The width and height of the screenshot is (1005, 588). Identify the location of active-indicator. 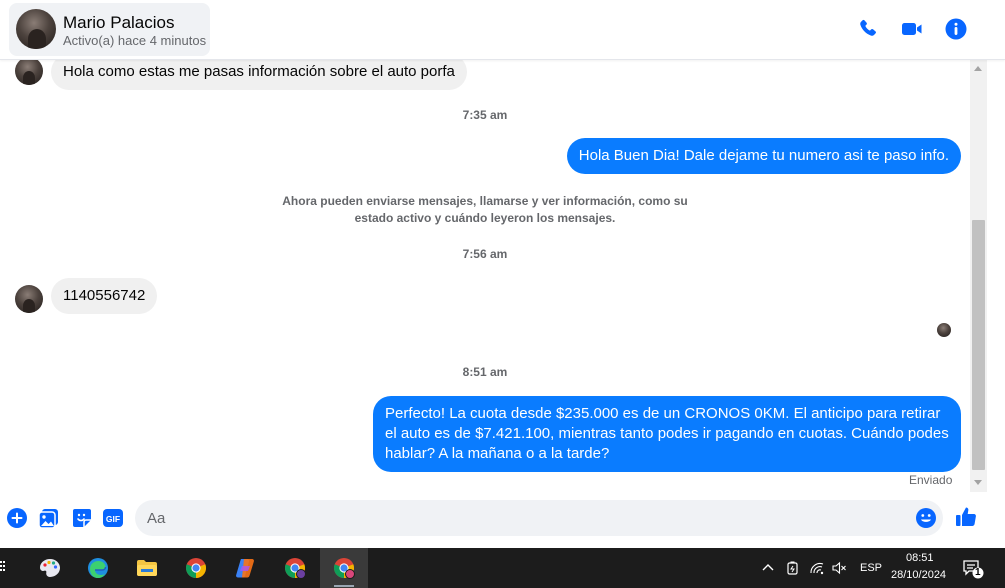
(344, 586).